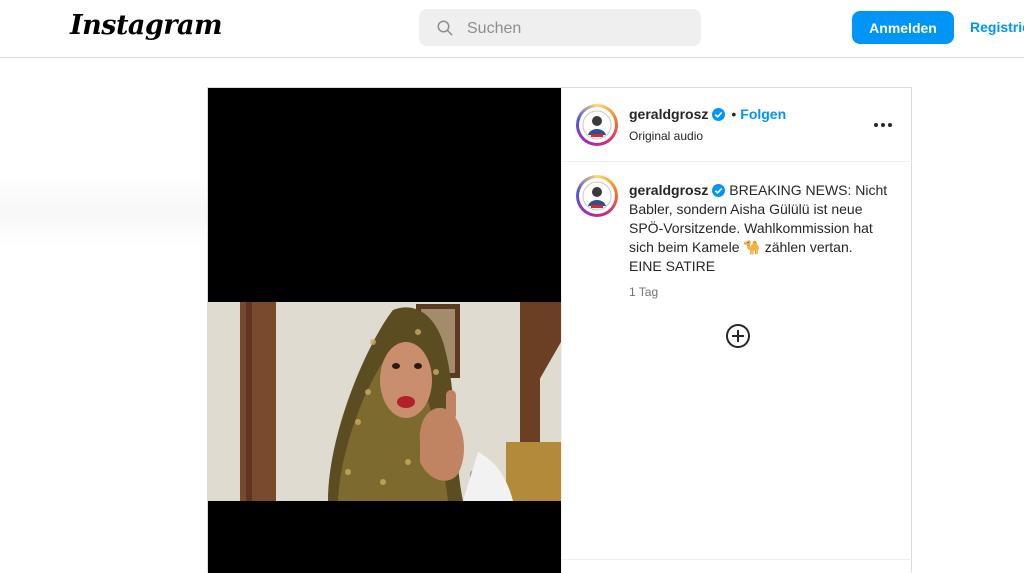 The image size is (1024, 573). What do you see at coordinates (103, 212) in the screenshot?
I see `background-band` at bounding box center [103, 212].